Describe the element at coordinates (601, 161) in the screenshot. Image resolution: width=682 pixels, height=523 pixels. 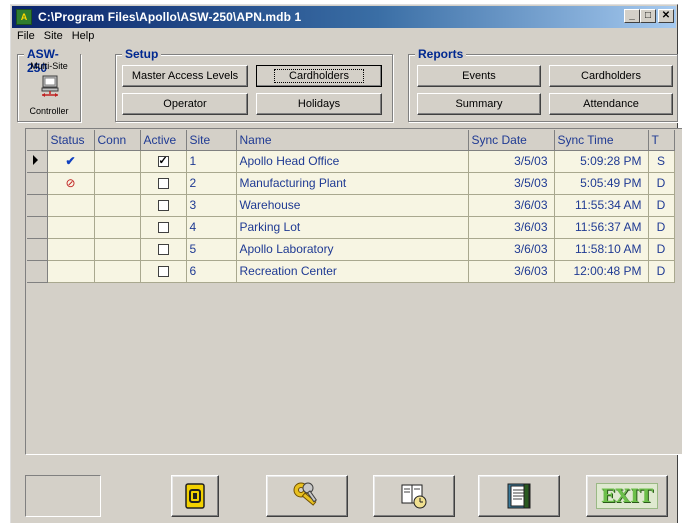
I see `sync-time-cell: 5:09:28 PM` at that location.